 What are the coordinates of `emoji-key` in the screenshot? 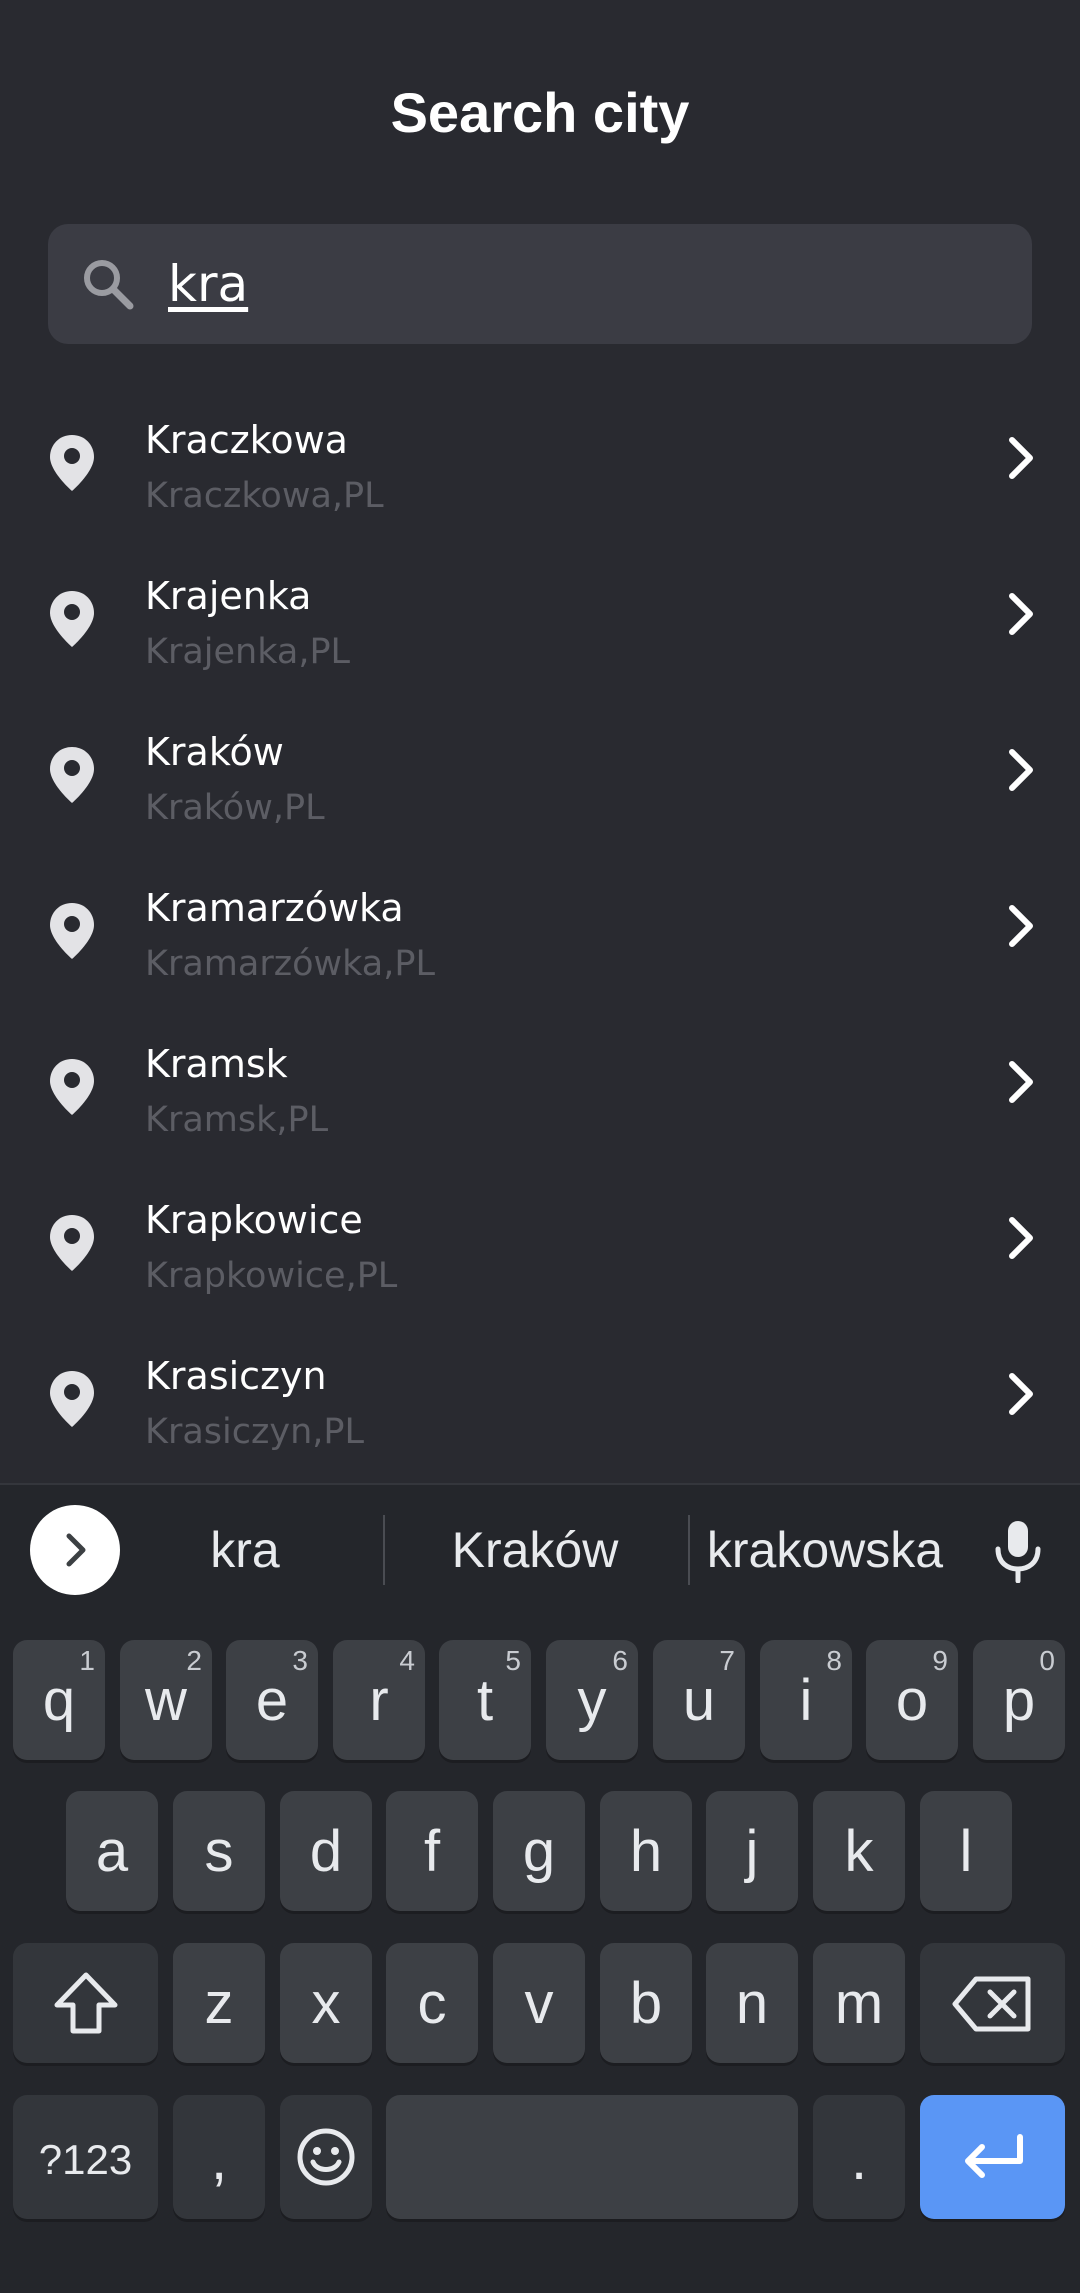 It's located at (326, 2157).